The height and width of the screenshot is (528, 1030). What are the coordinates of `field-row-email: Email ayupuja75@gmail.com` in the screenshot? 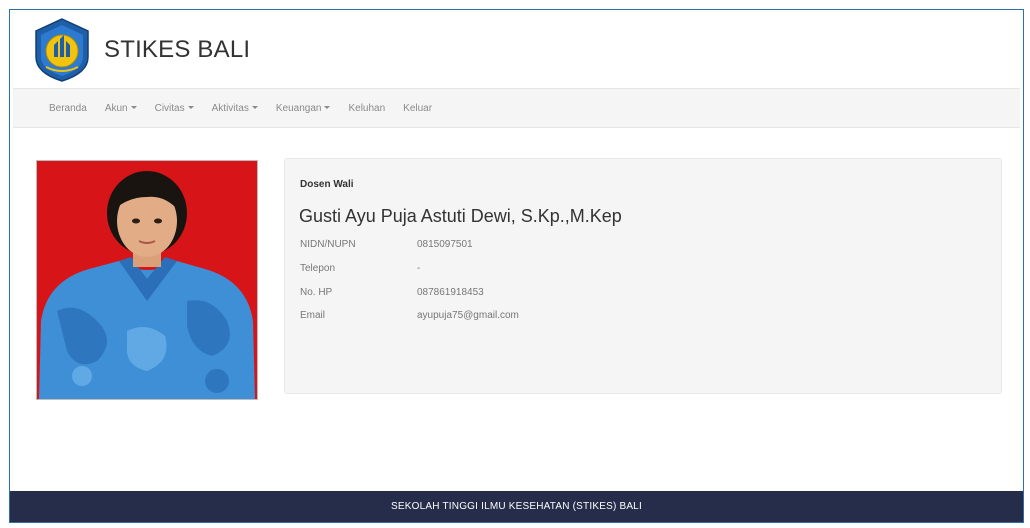 It's located at (409, 315).